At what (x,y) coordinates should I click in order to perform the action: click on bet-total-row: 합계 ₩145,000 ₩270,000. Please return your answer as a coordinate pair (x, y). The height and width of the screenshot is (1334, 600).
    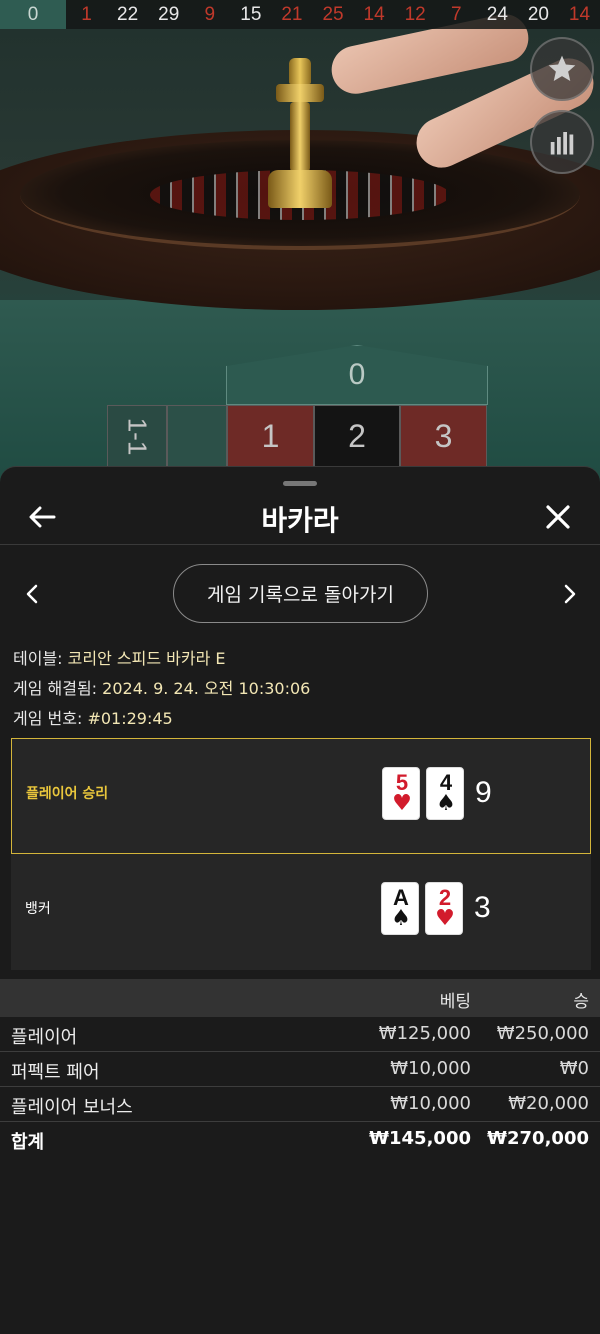
    Looking at the image, I should click on (300, 1139).